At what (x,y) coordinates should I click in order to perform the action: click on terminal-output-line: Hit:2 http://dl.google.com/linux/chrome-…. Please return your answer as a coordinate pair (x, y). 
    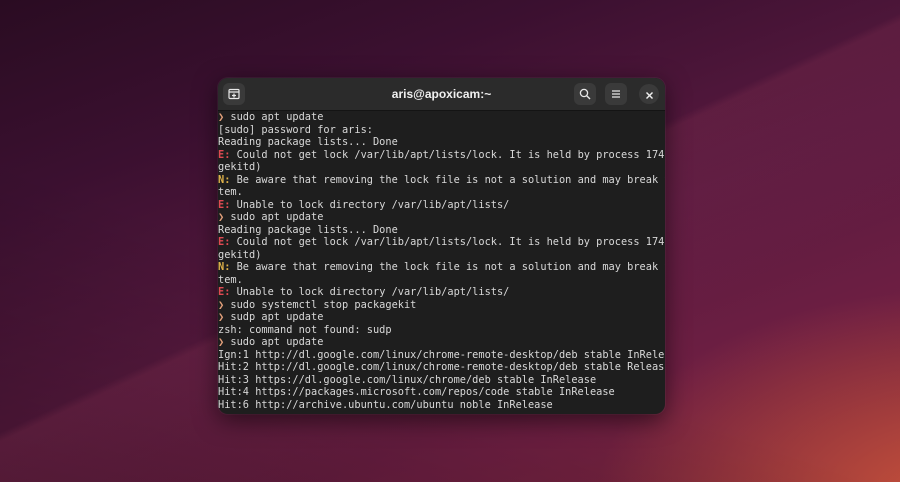
    Looking at the image, I should click on (441, 367).